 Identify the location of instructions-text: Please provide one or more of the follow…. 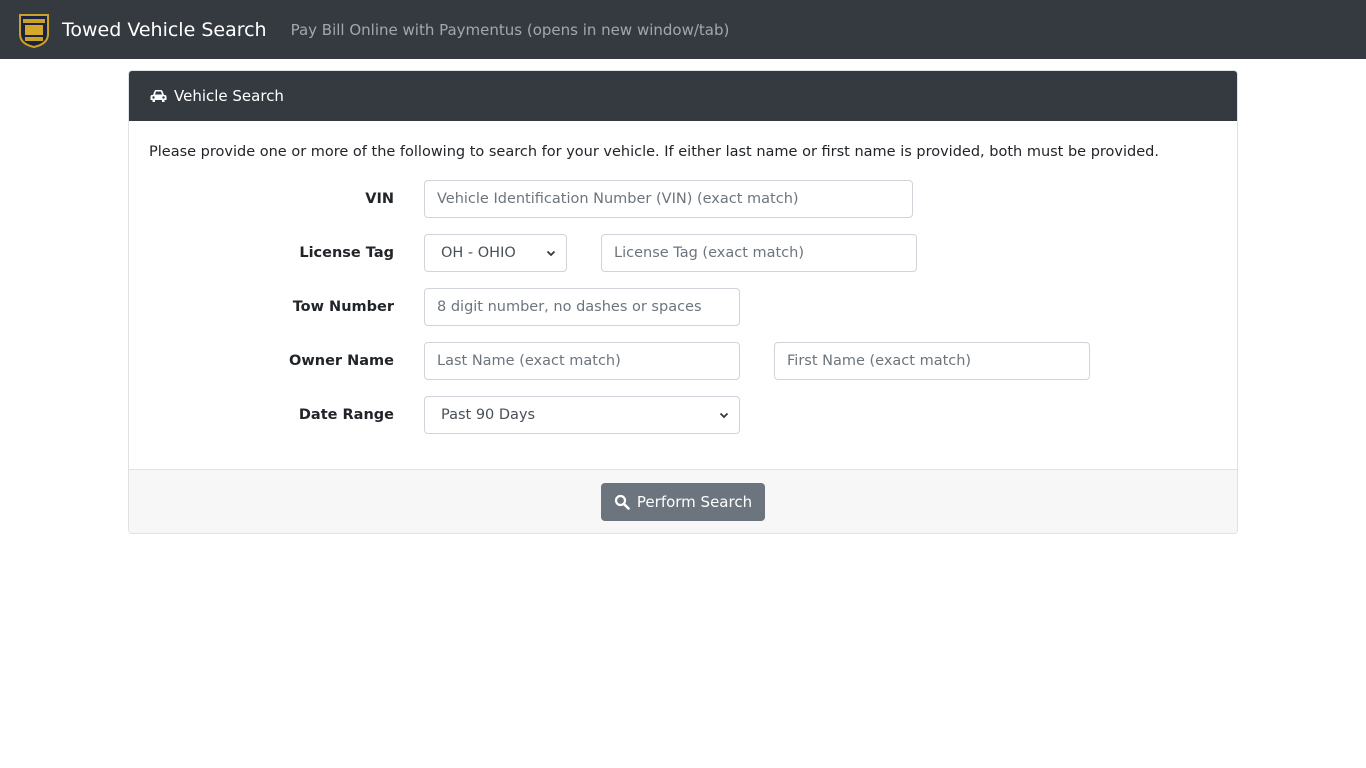
(654, 152).